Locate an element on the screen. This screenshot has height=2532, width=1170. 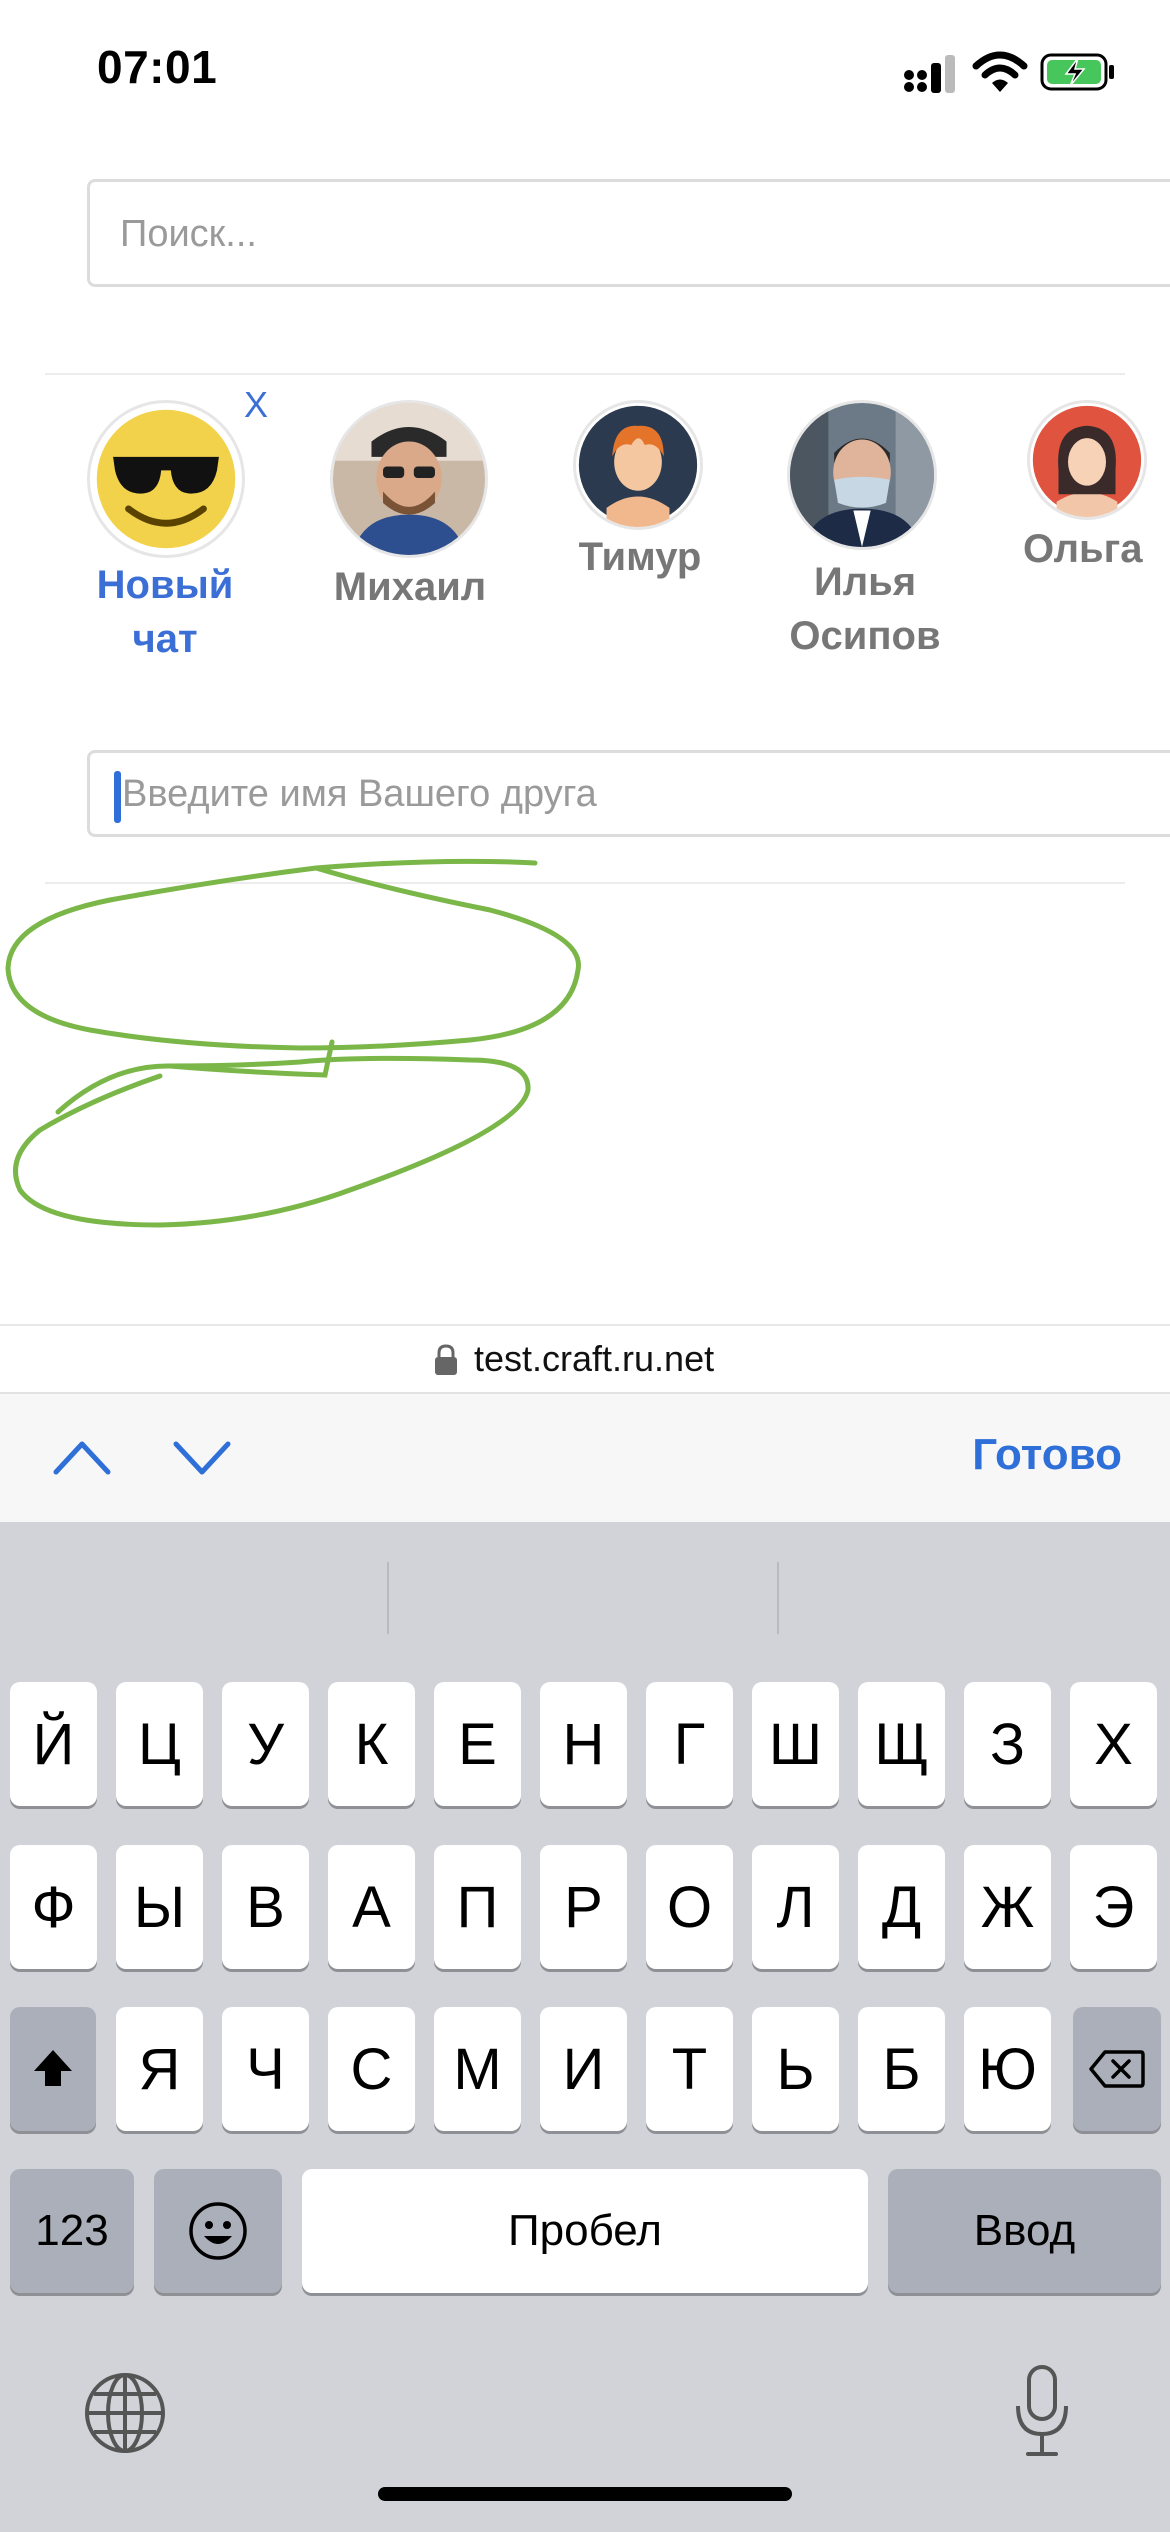
divider is located at coordinates (585, 374).